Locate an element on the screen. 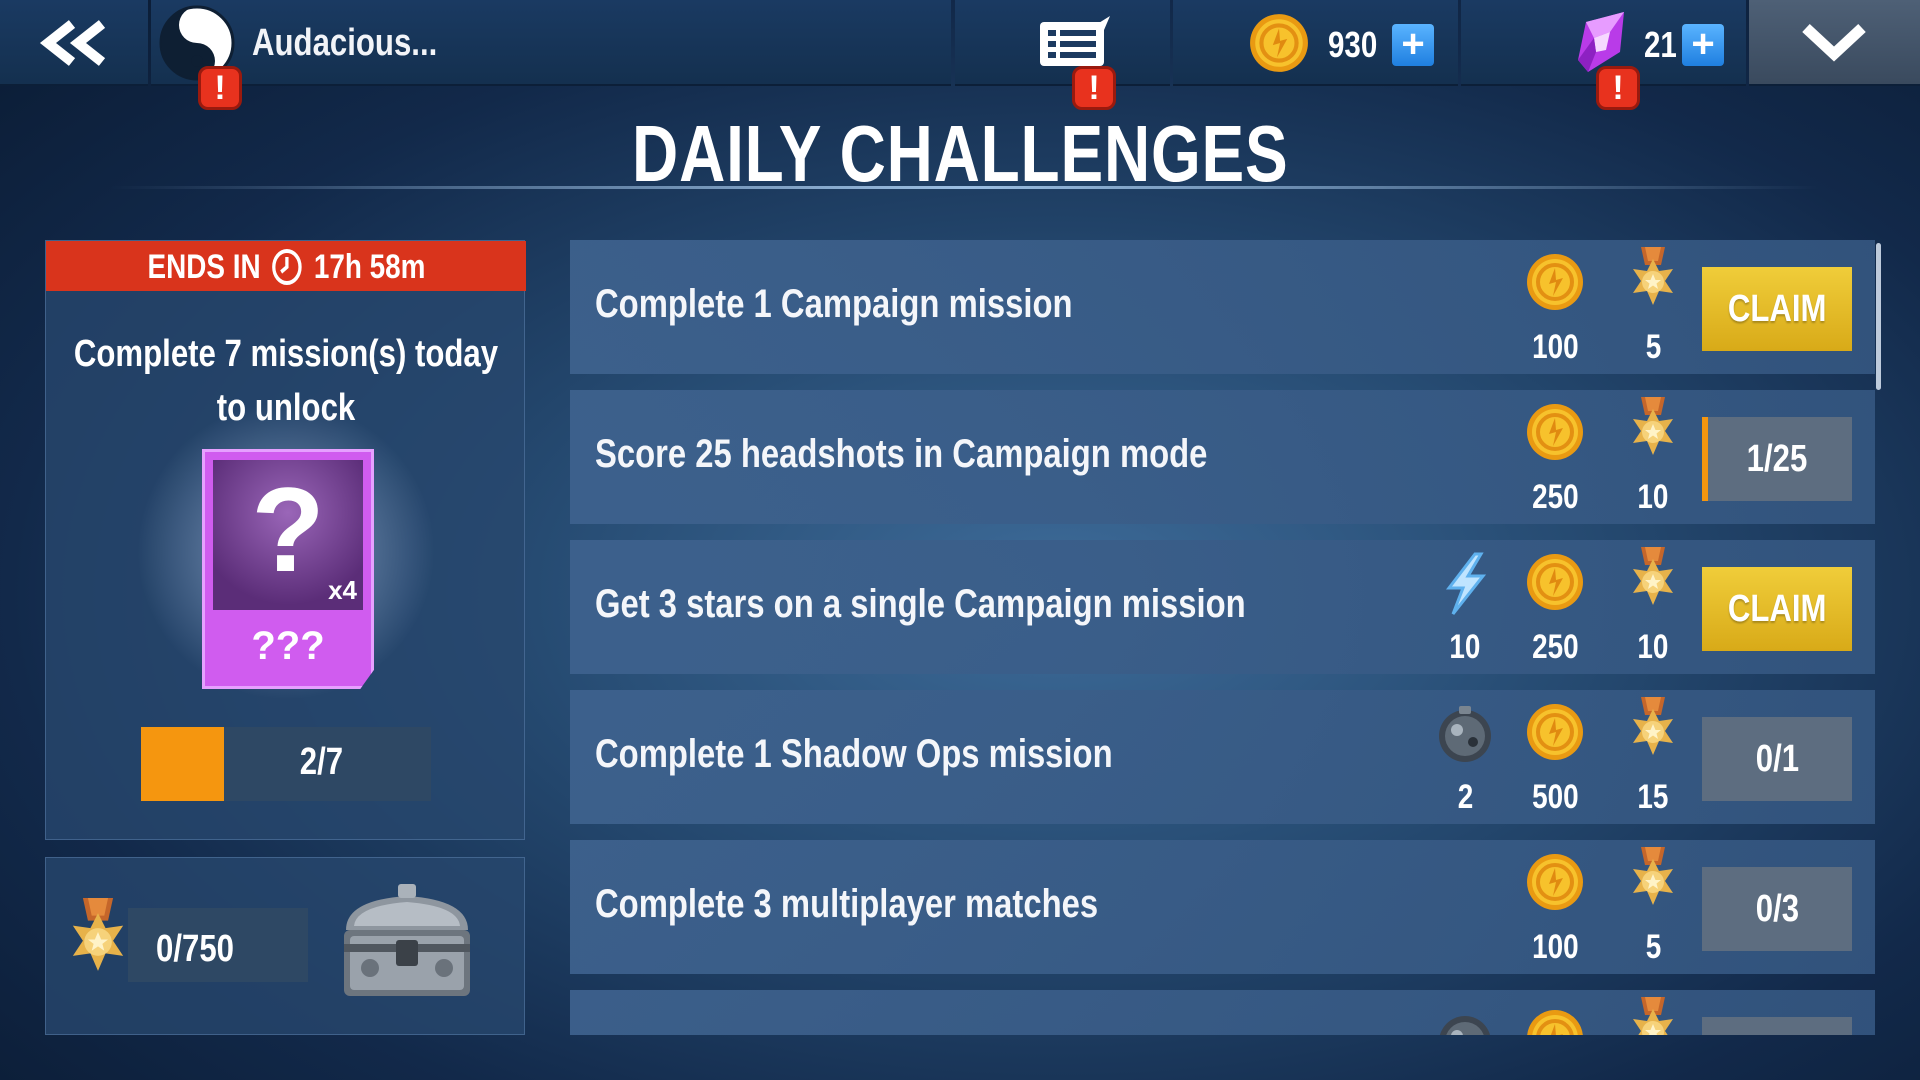 The image size is (1920, 1080). missions-progress-bar: 2/7 is located at coordinates (286, 764).